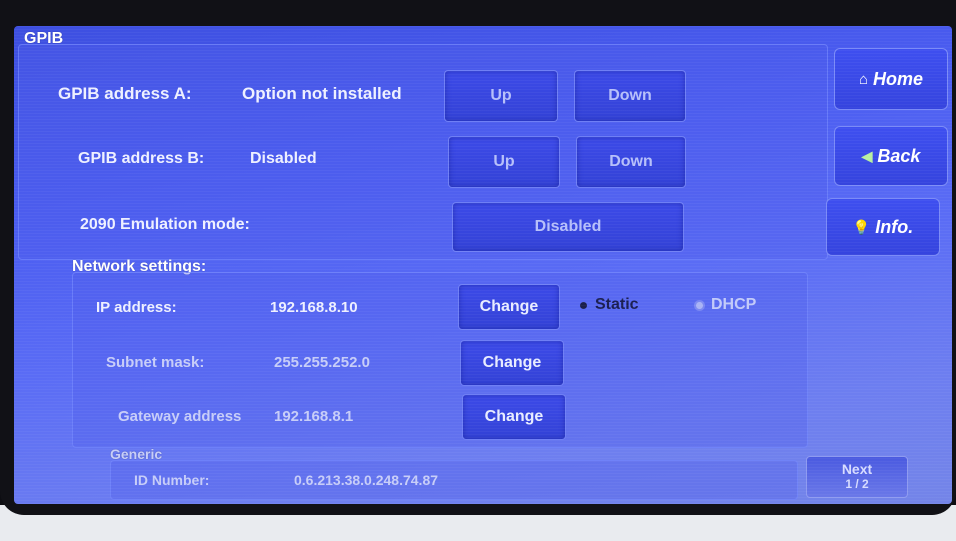 The image size is (956, 541). What do you see at coordinates (125, 93) in the screenshot?
I see `gpib-address-a-label: GPIB address A:` at bounding box center [125, 93].